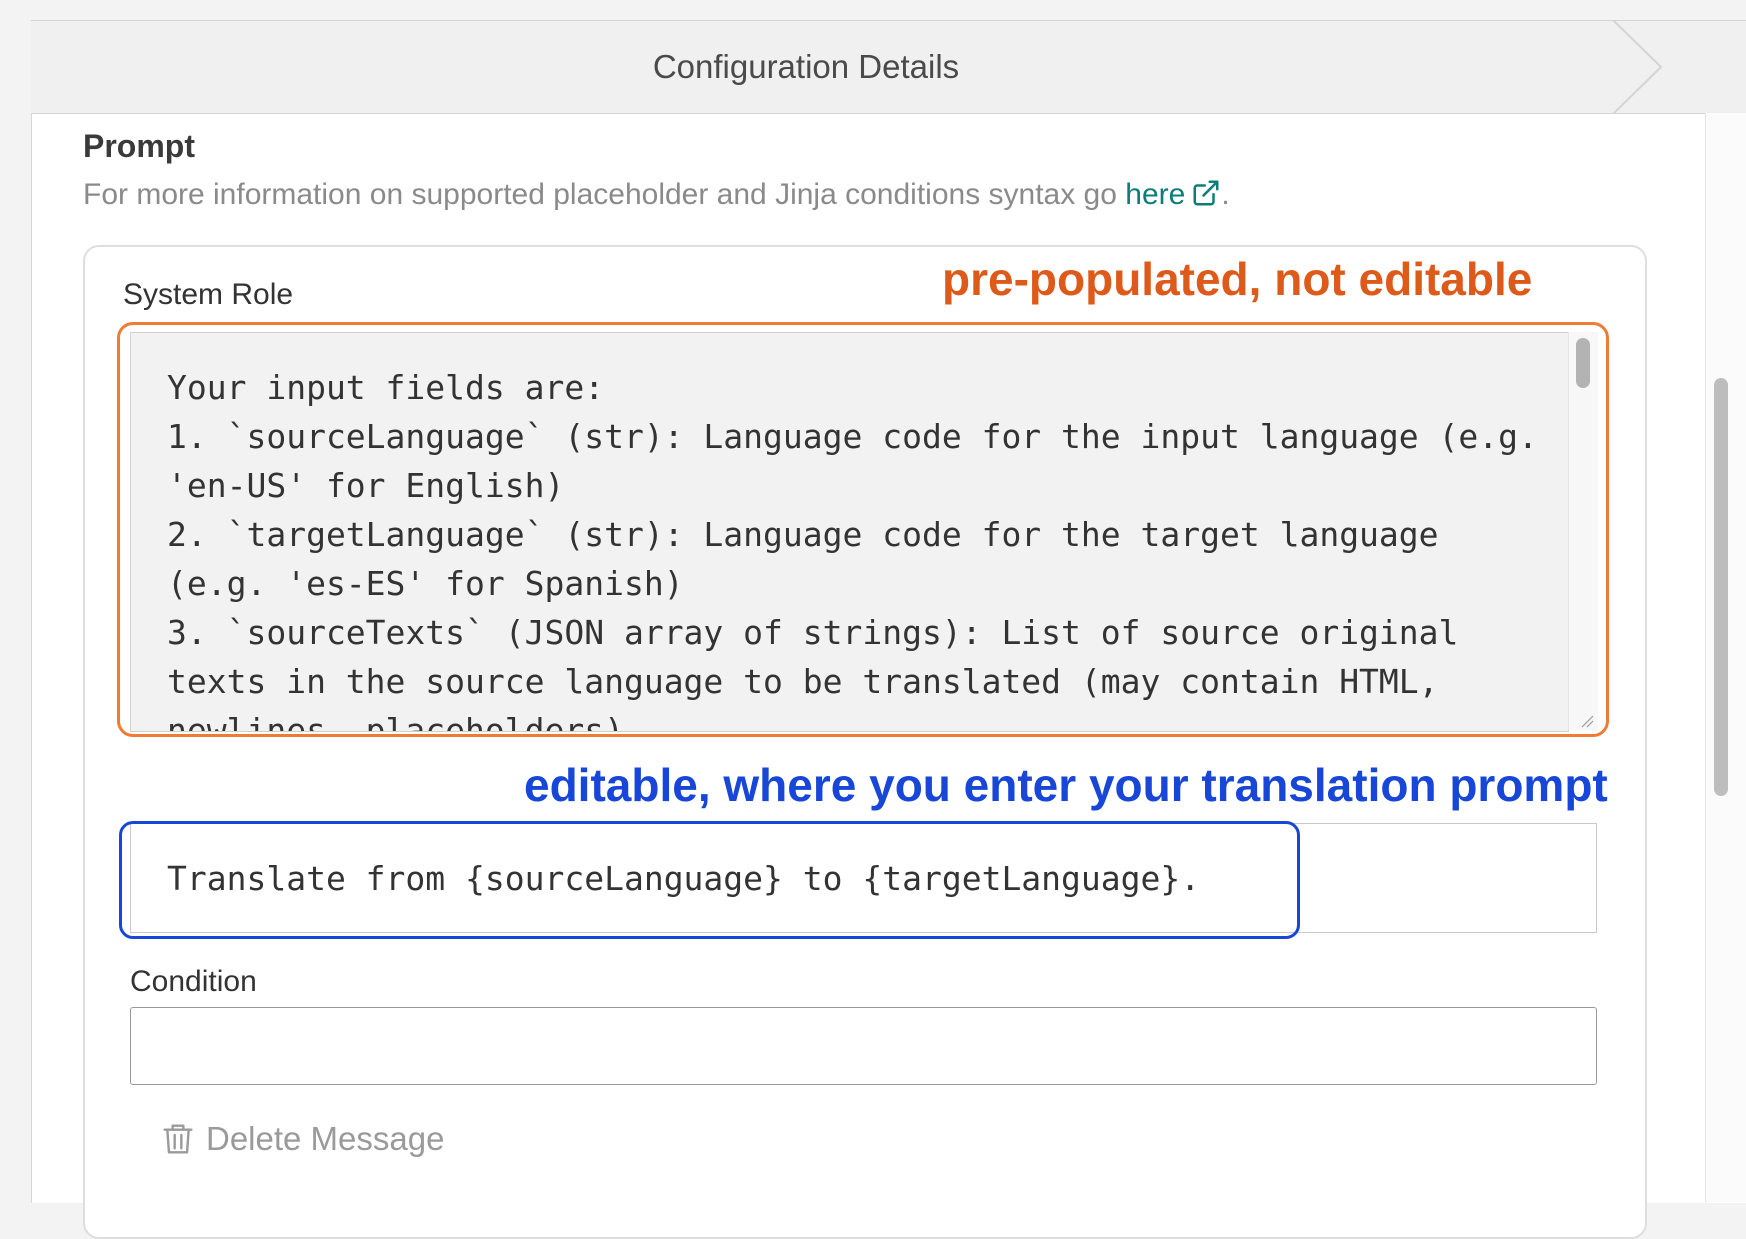  I want to click on condition-input, so click(863, 1046).